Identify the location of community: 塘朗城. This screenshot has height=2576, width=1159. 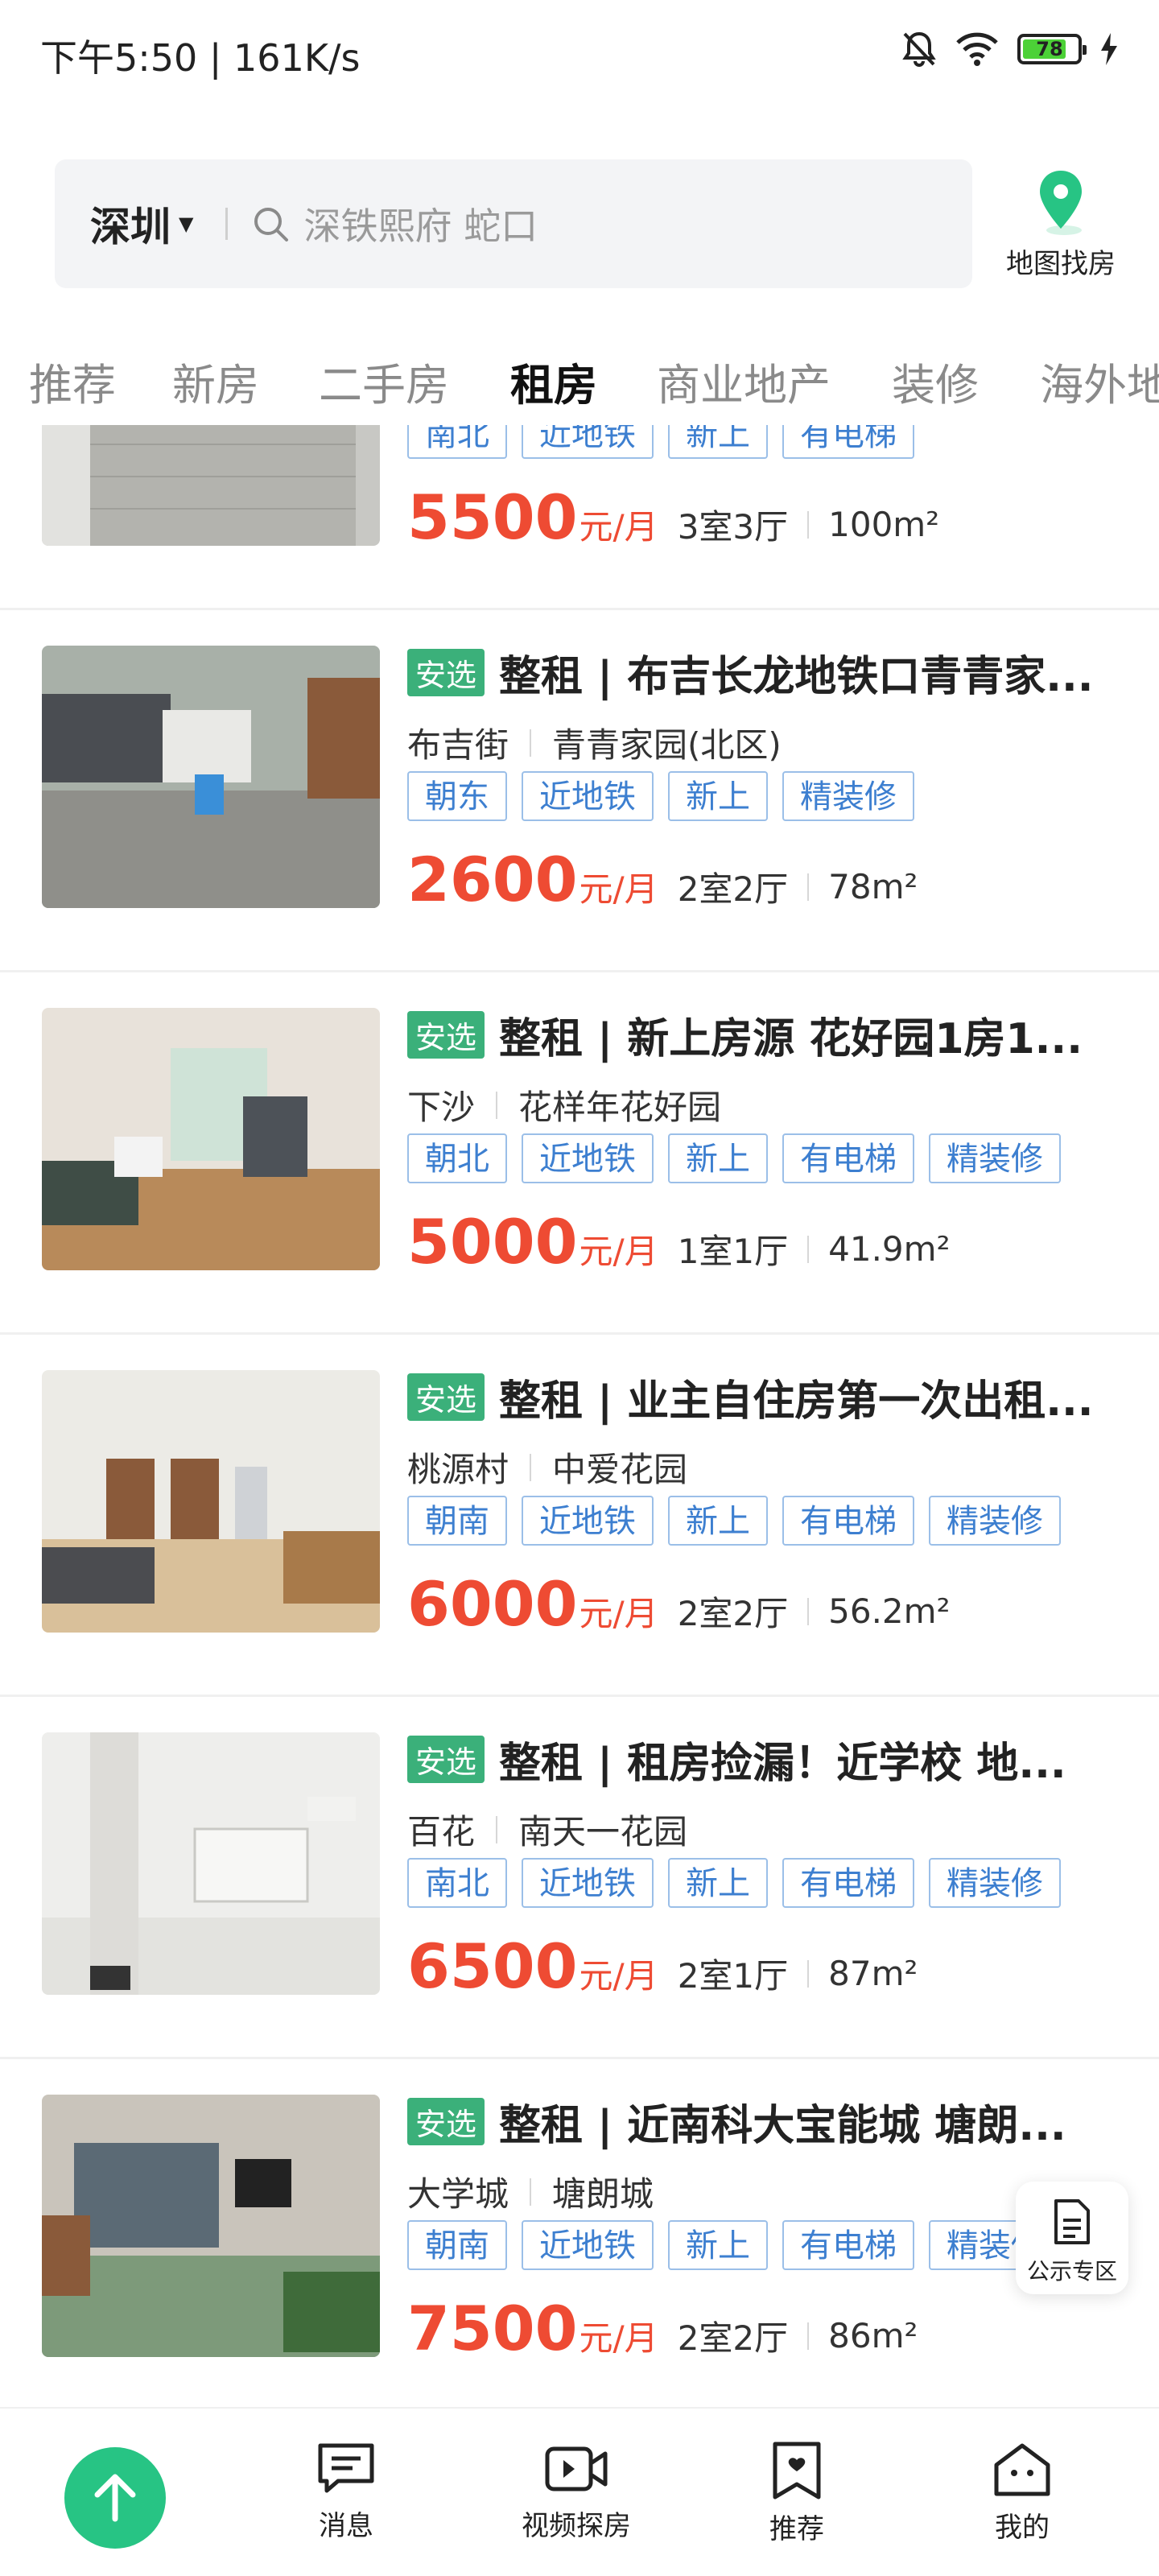
(603, 2194).